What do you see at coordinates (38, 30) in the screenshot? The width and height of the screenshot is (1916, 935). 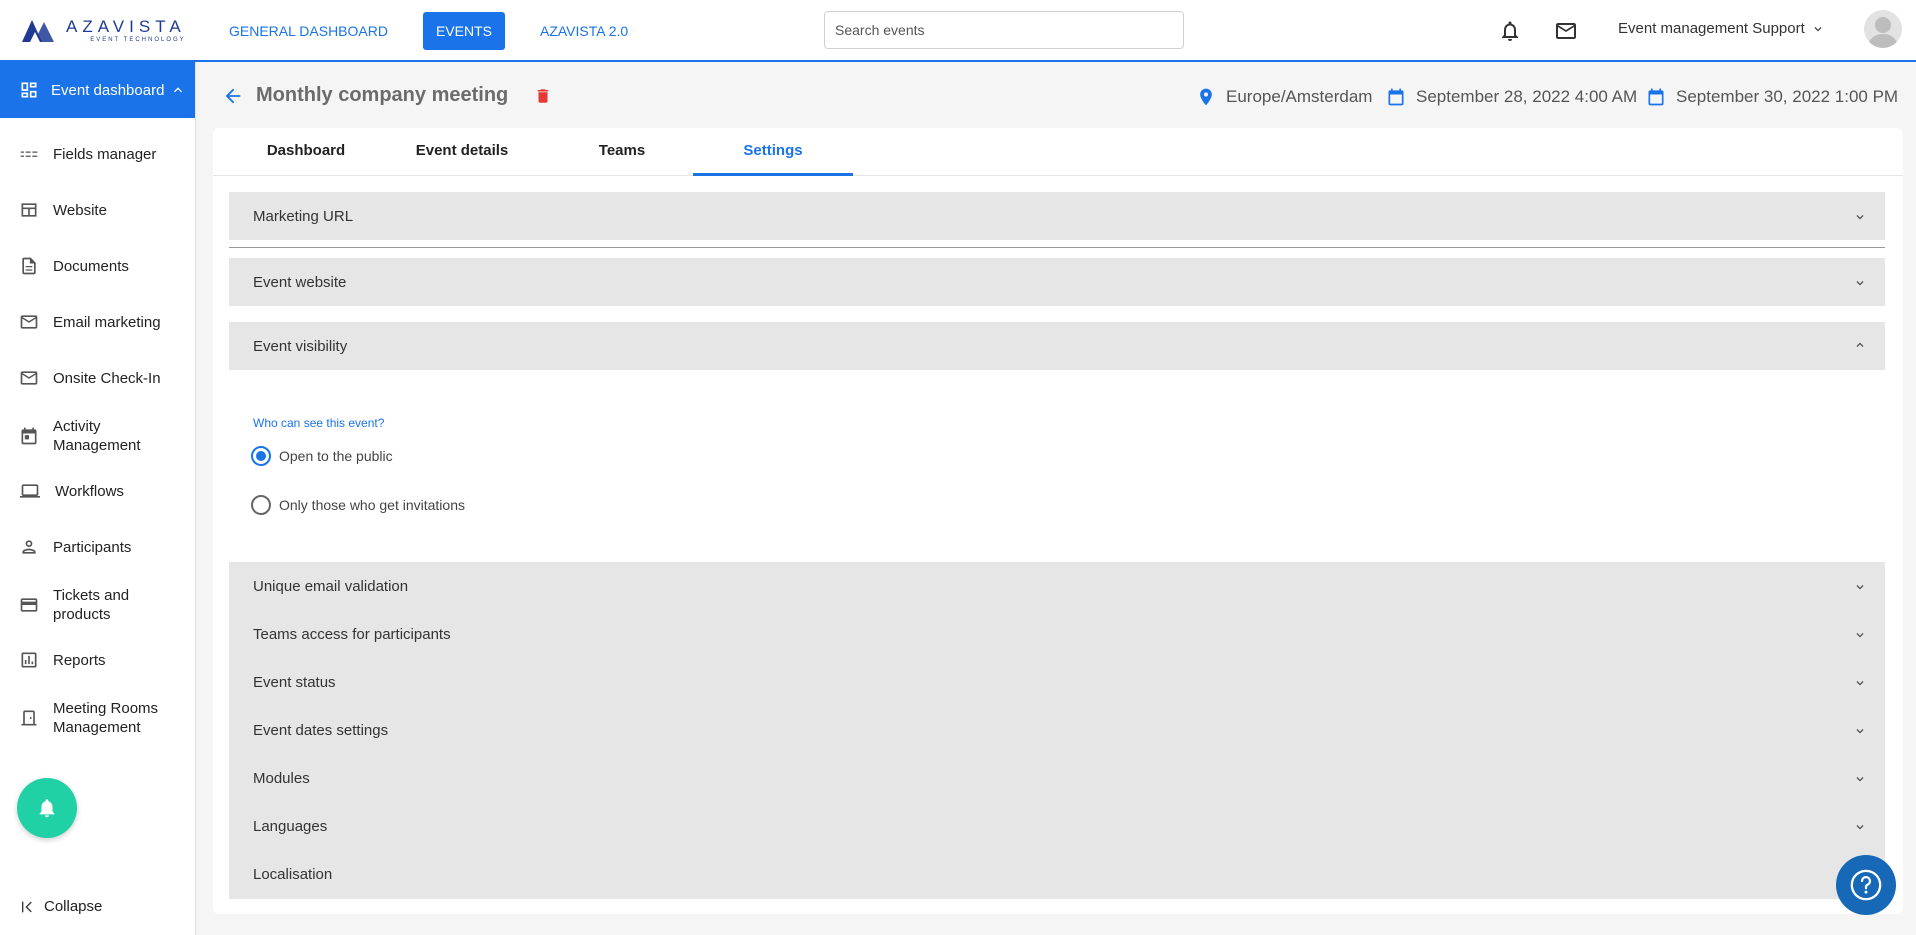 I see `logo-mark-icon` at bounding box center [38, 30].